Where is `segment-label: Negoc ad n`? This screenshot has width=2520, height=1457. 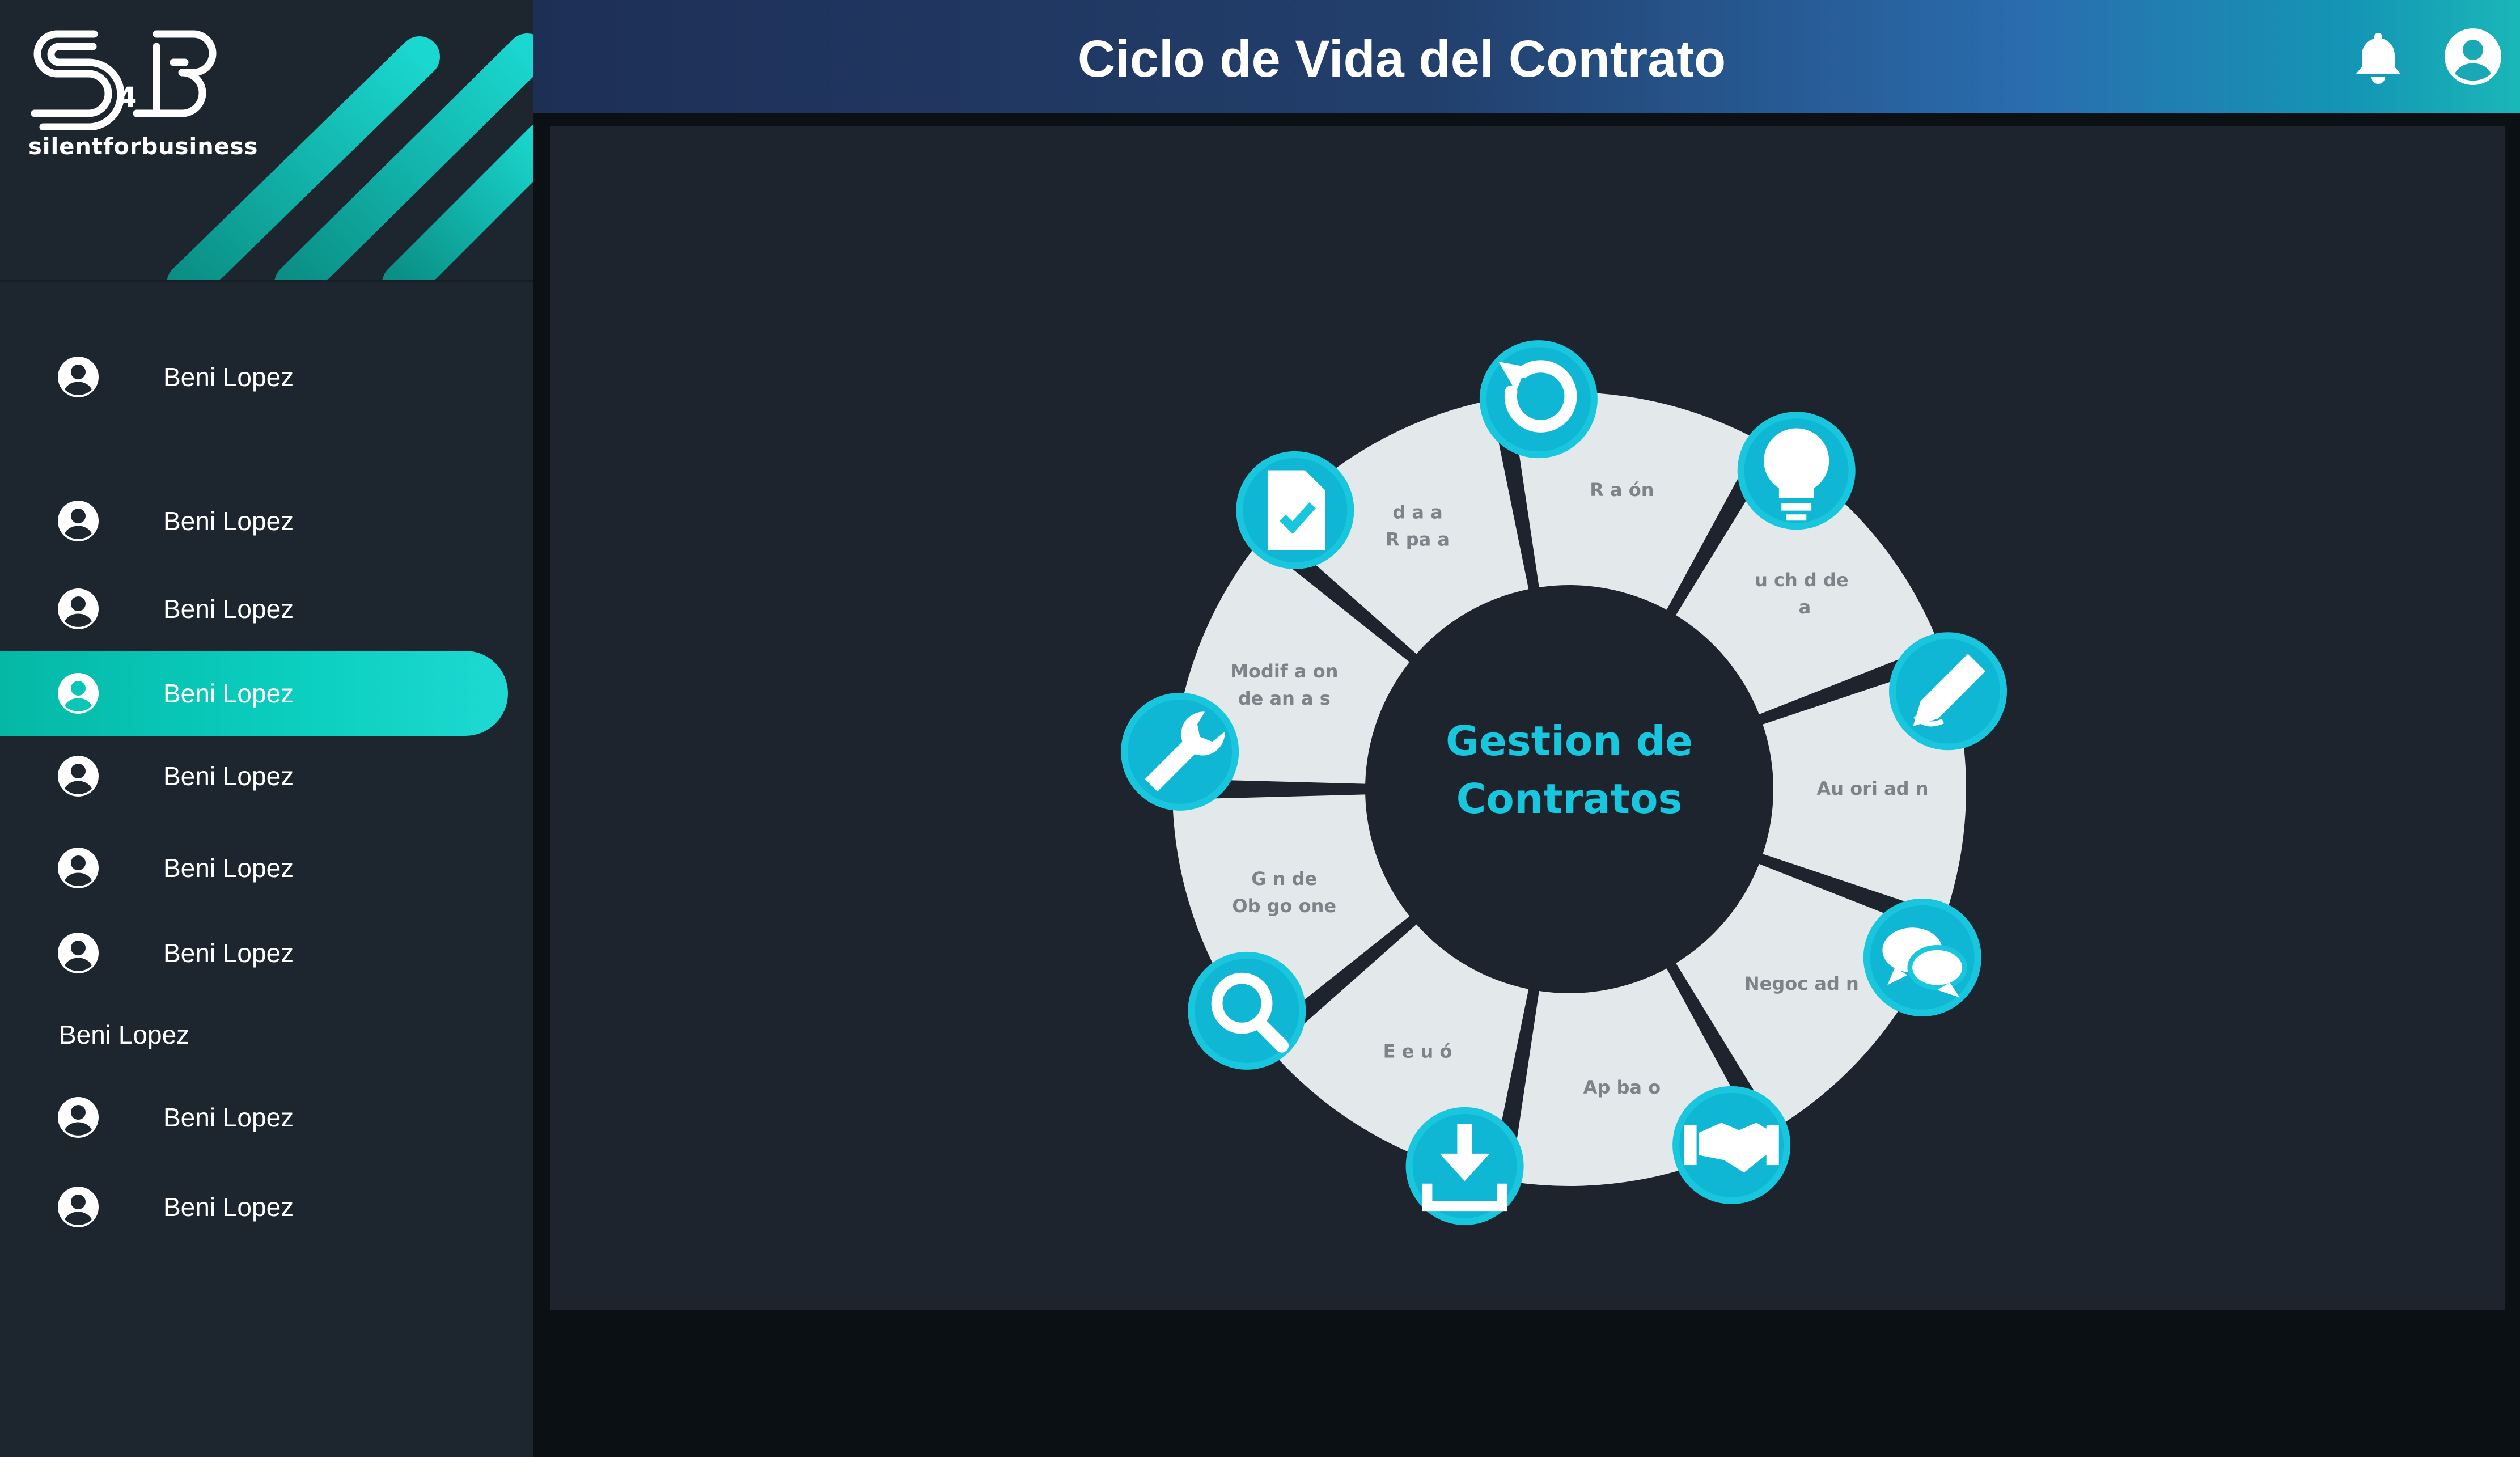
segment-label: Negoc ad n is located at coordinates (1801, 984).